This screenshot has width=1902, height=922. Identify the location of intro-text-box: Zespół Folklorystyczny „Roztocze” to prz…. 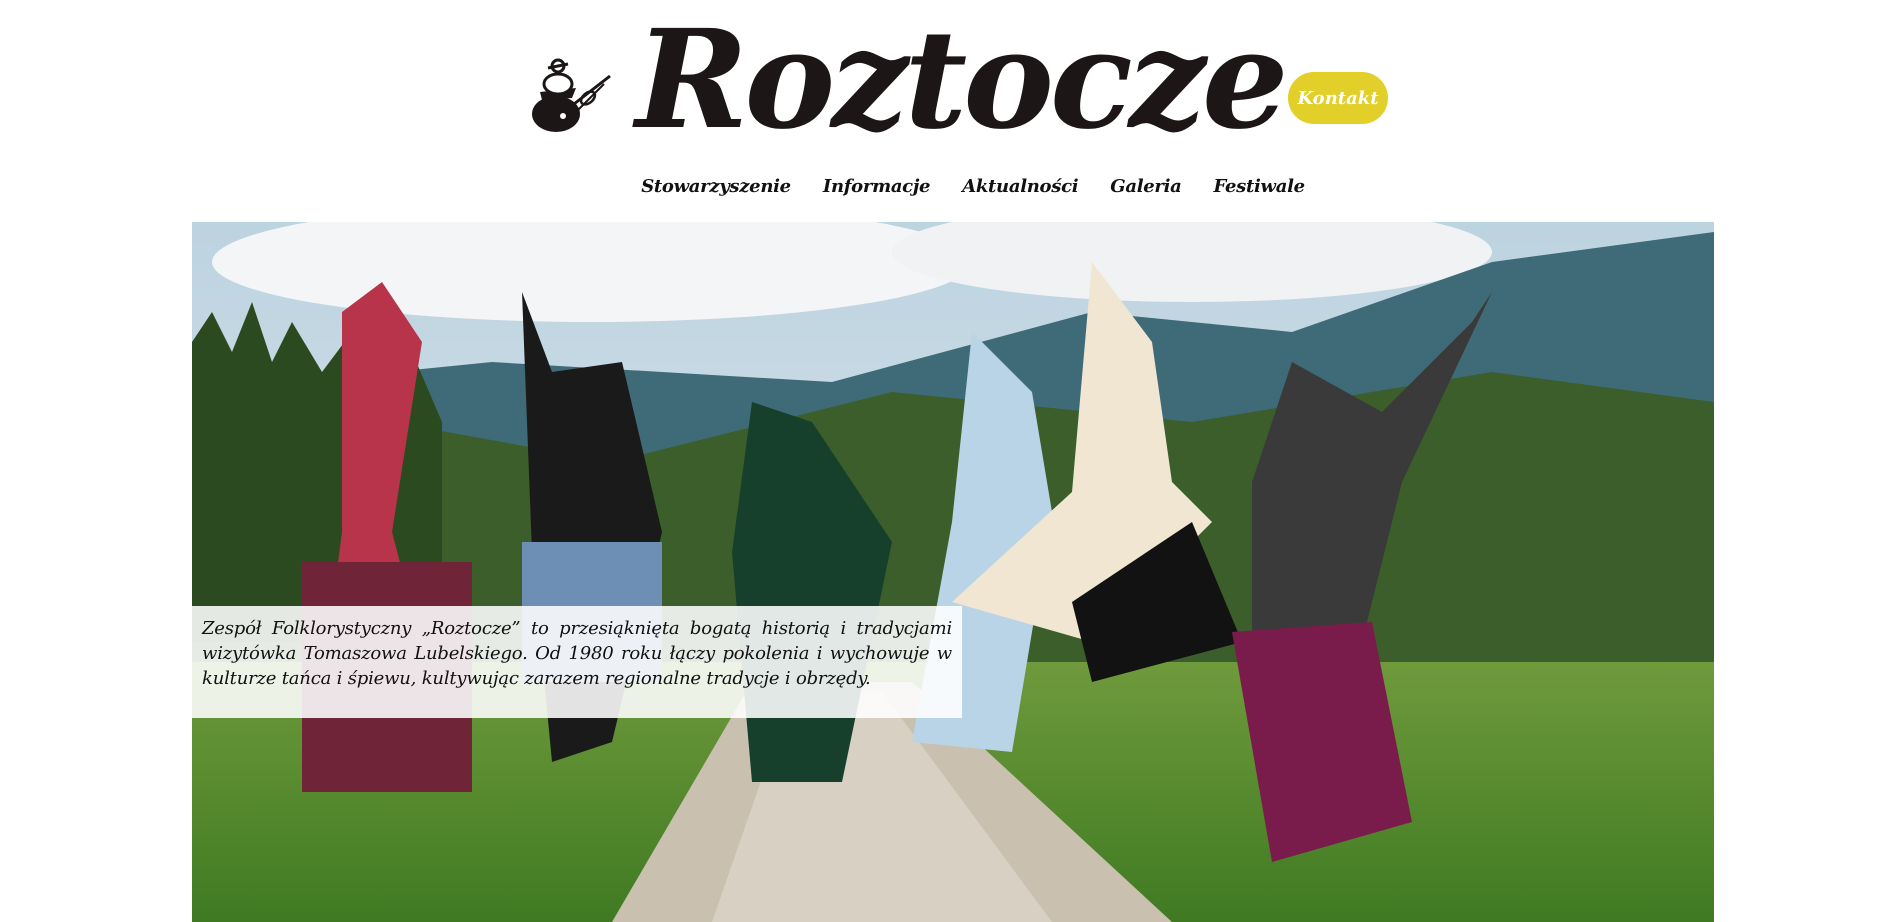
(577, 662).